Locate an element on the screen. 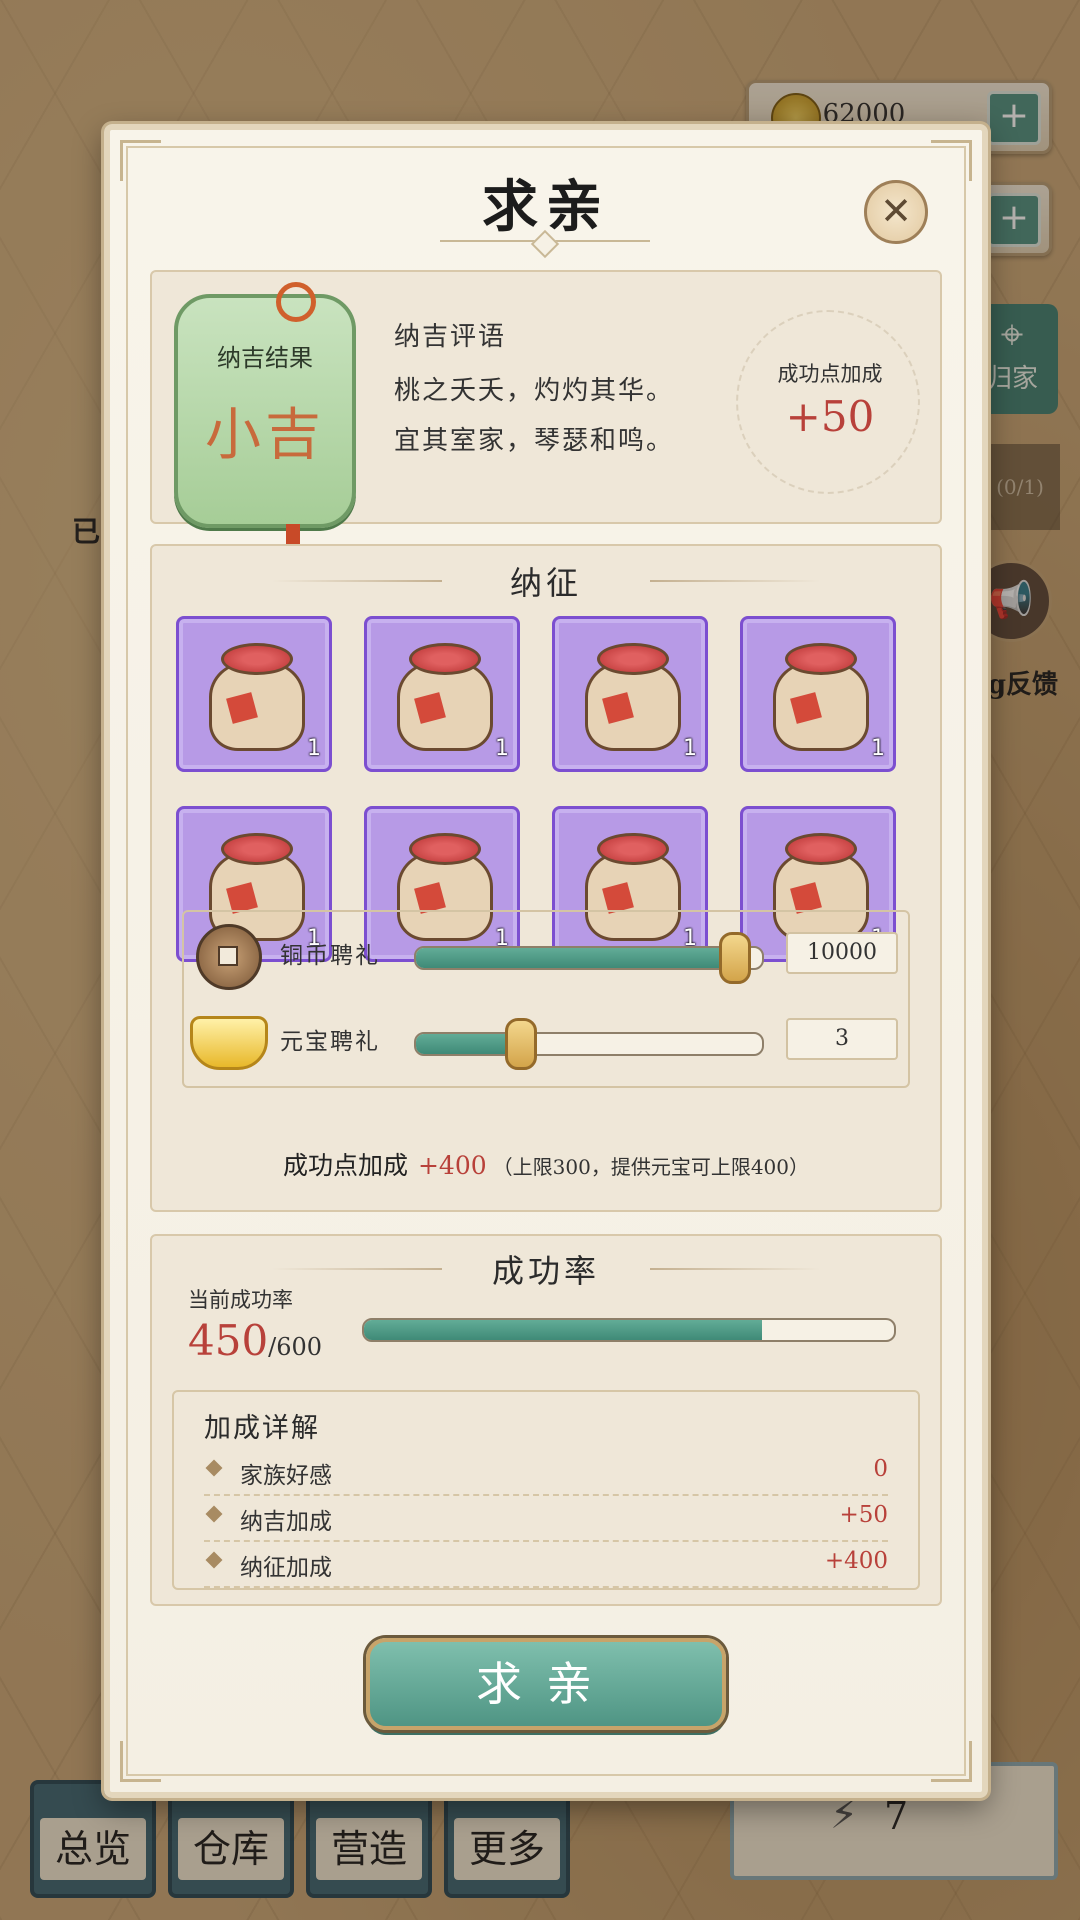  title-ornament is located at coordinates (545, 246).